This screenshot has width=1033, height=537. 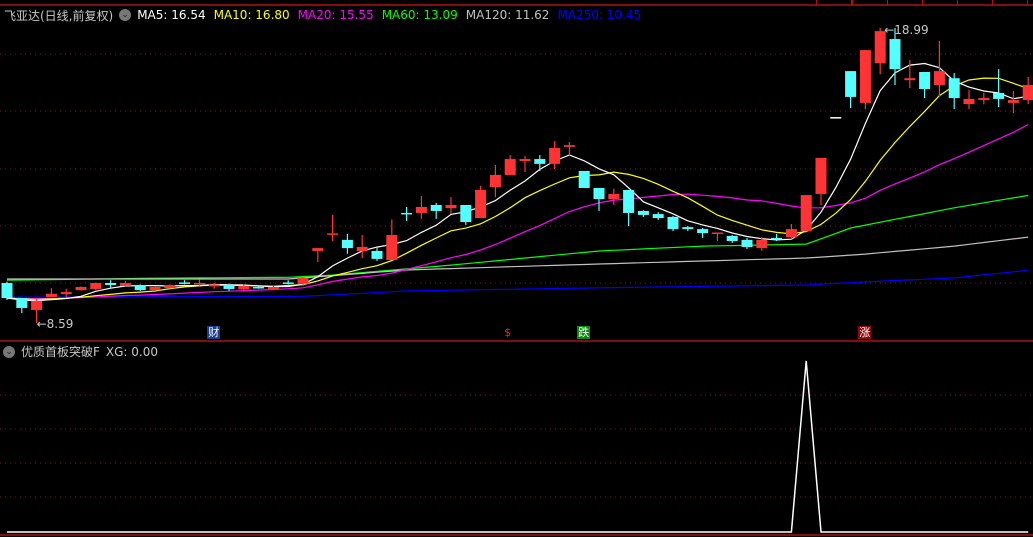 I want to click on low-price-label: ←8.59, so click(x=55, y=324).